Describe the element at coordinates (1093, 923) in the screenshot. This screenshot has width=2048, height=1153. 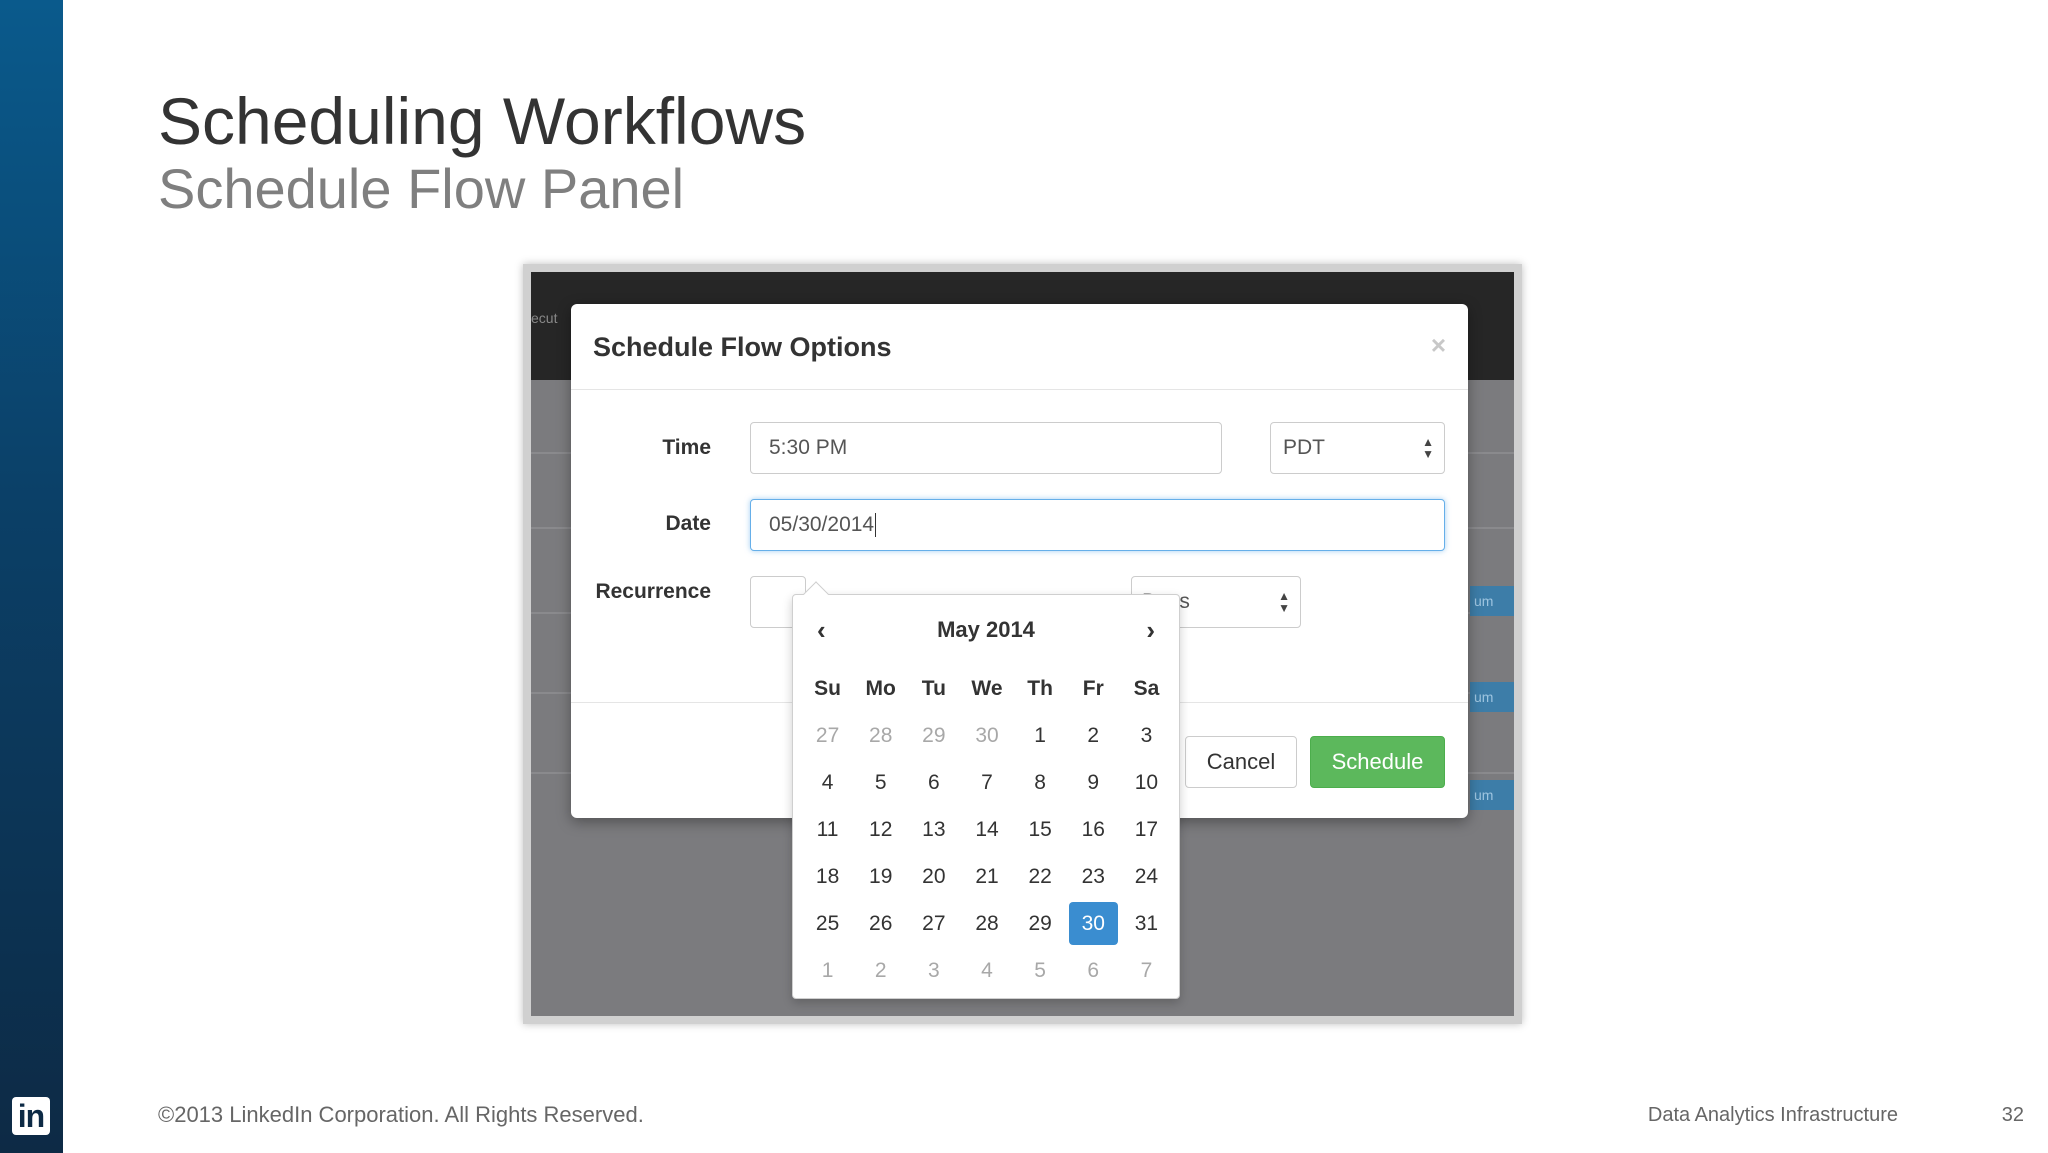
I see `datepicker-day-selected: 30` at that location.